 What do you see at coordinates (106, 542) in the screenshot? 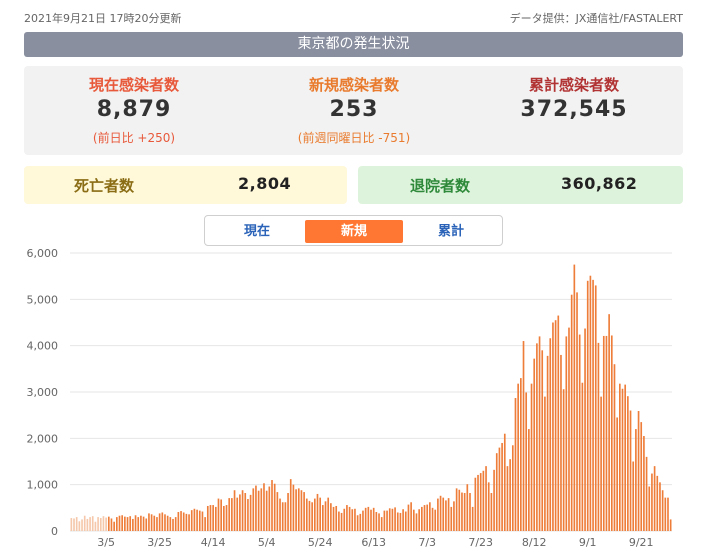
I see `x-tick-label: 3/5` at bounding box center [106, 542].